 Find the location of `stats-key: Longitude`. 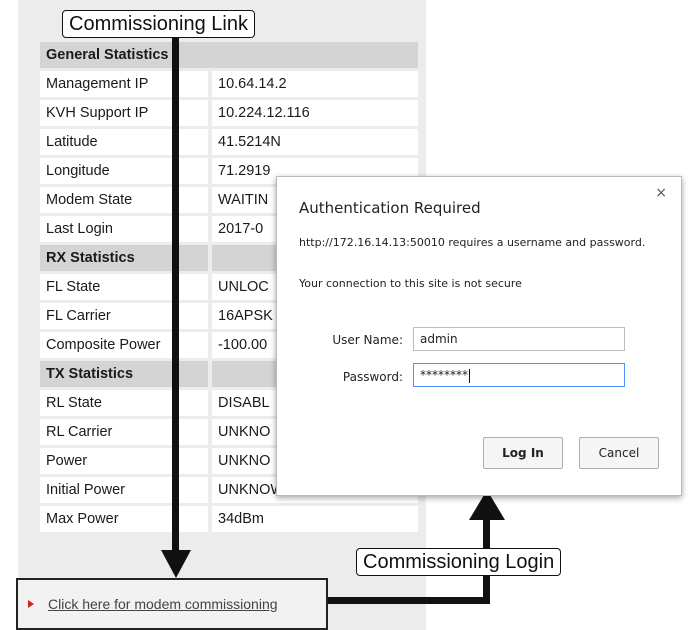

stats-key: Longitude is located at coordinates (124, 171).